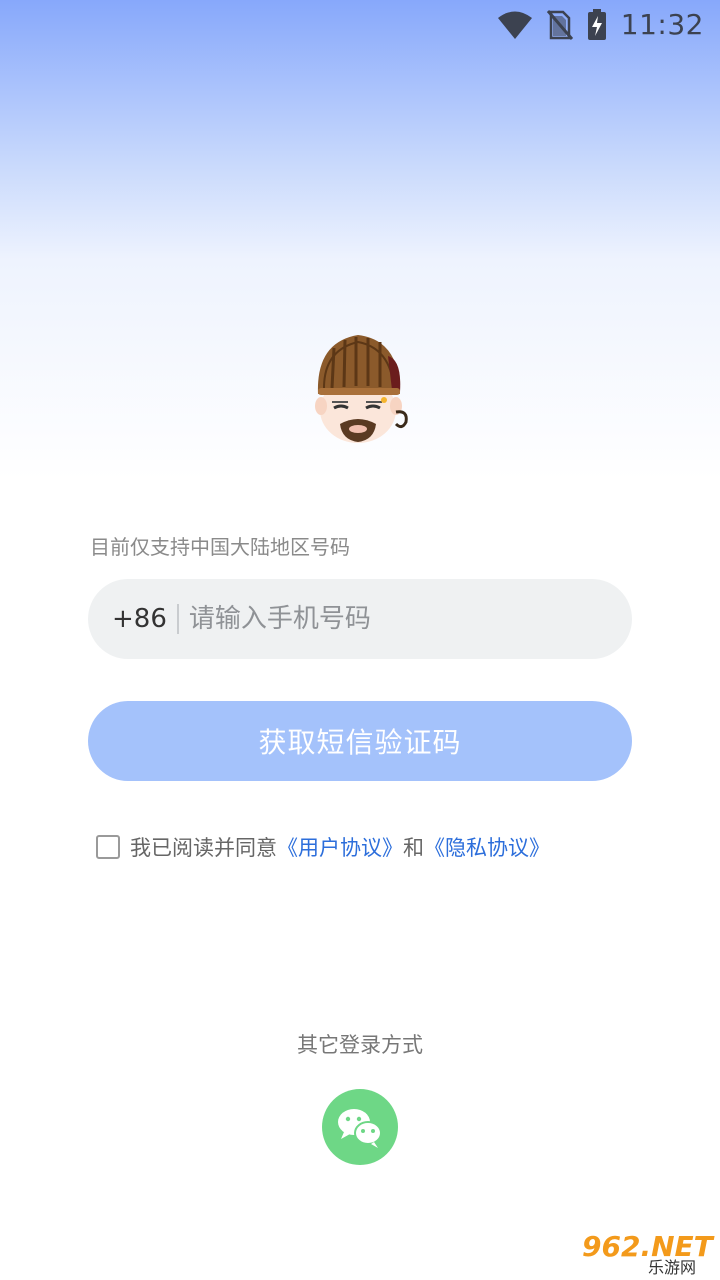 This screenshot has width=720, height=1280. Describe the element at coordinates (360, 25) in the screenshot. I see `status-bar: 11:32` at that location.